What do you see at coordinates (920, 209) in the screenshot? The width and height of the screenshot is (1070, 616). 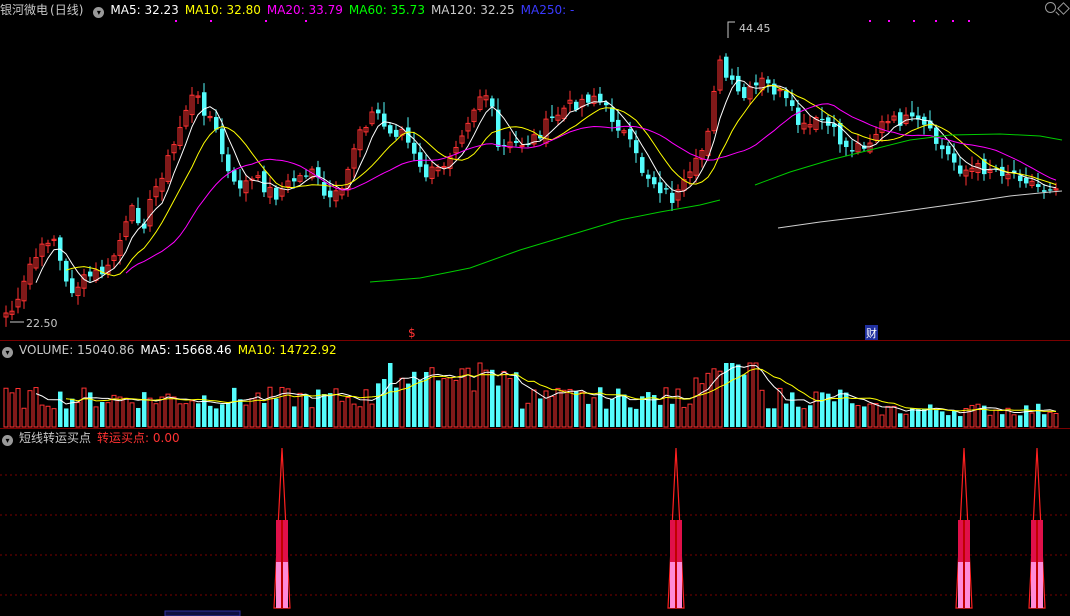 I see `ma120-line` at bounding box center [920, 209].